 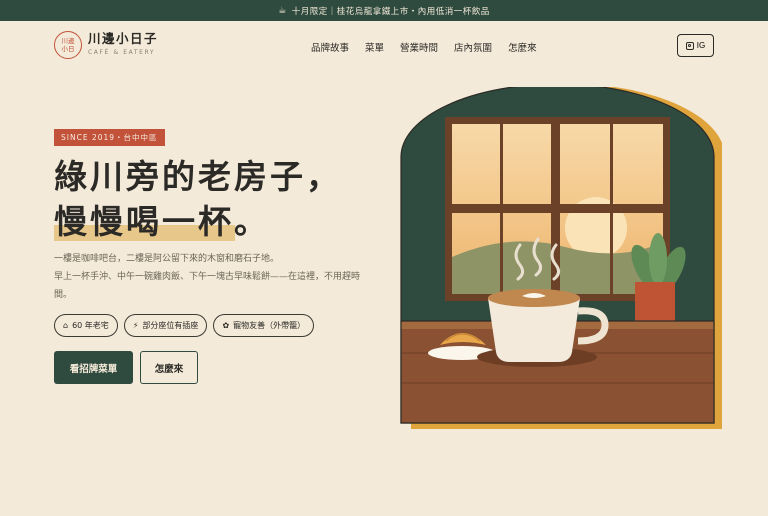 I want to click on paw-icon: ✿, so click(x=226, y=325).